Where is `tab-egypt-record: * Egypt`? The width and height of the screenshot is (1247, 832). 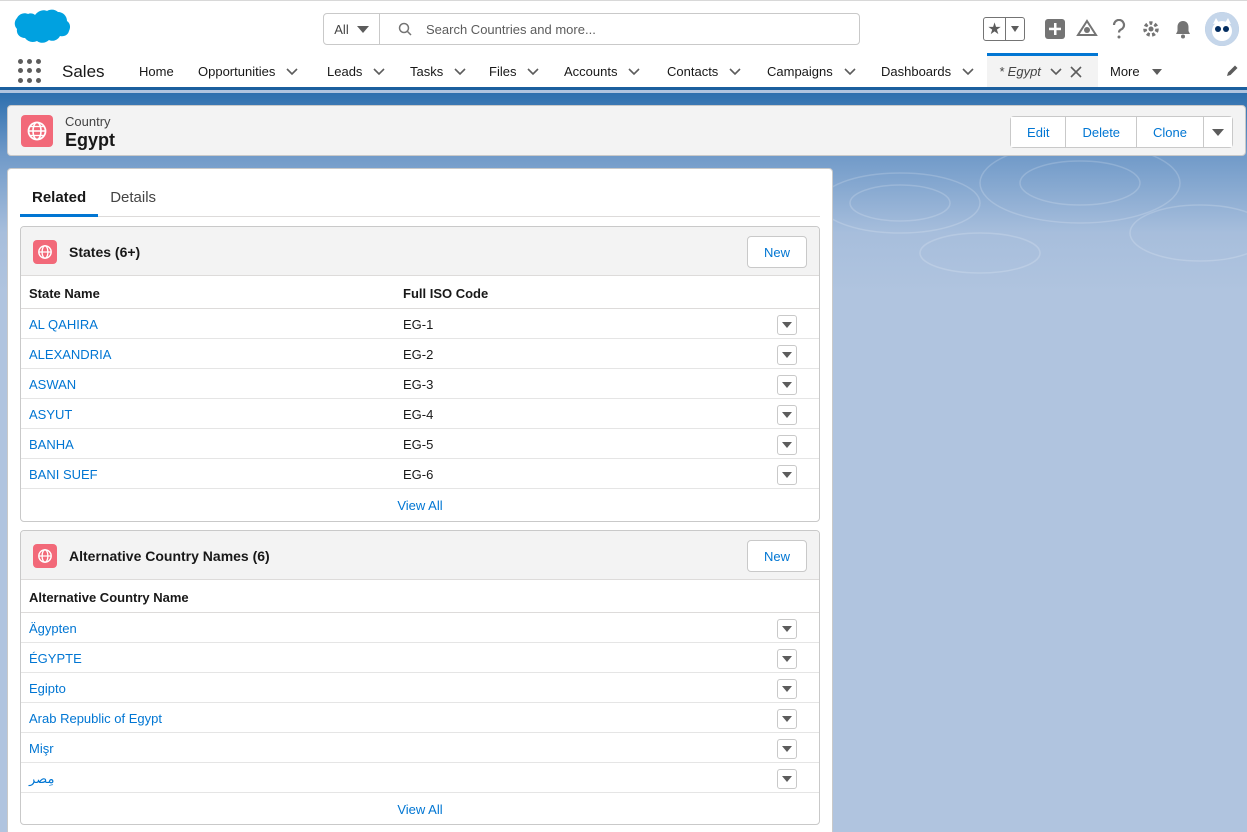 tab-egypt-record: * Egypt is located at coordinates (1042, 70).